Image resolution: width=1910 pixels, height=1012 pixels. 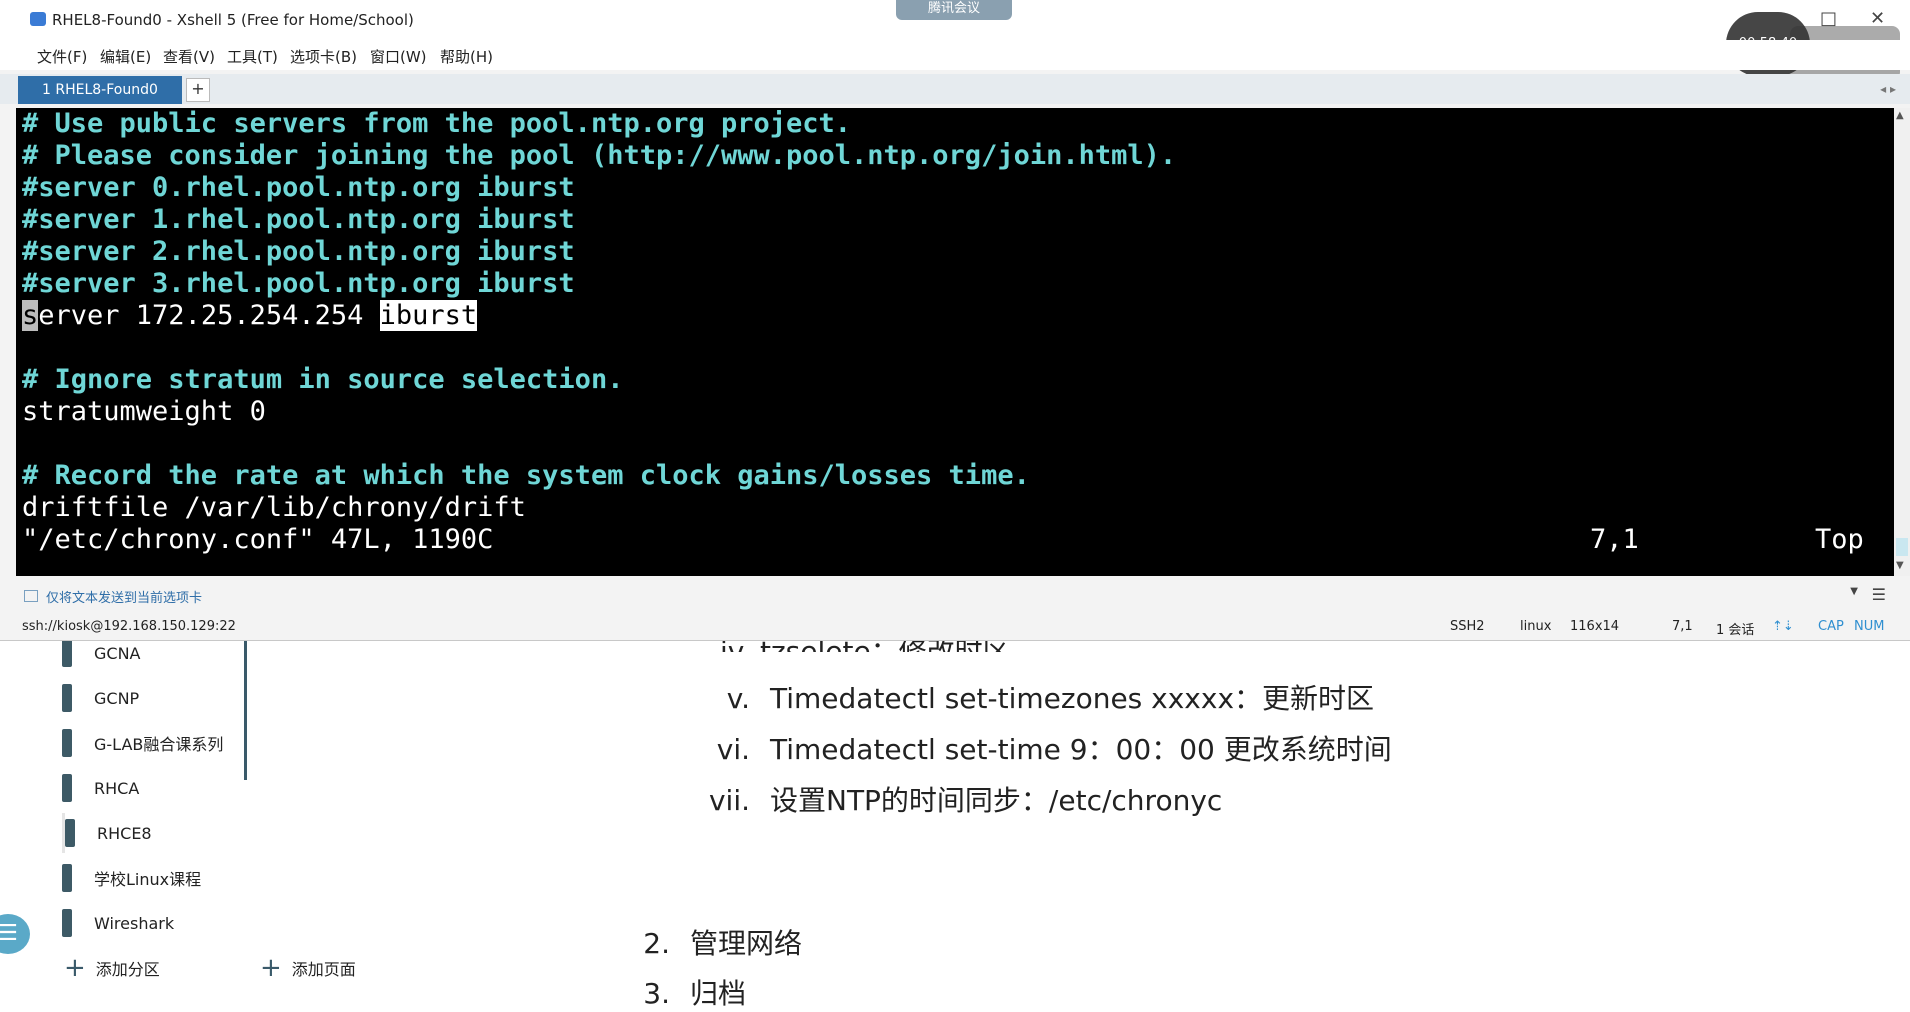 What do you see at coordinates (1783, 626) in the screenshot?
I see `transfer-arrows-icon: ⇡⇣` at bounding box center [1783, 626].